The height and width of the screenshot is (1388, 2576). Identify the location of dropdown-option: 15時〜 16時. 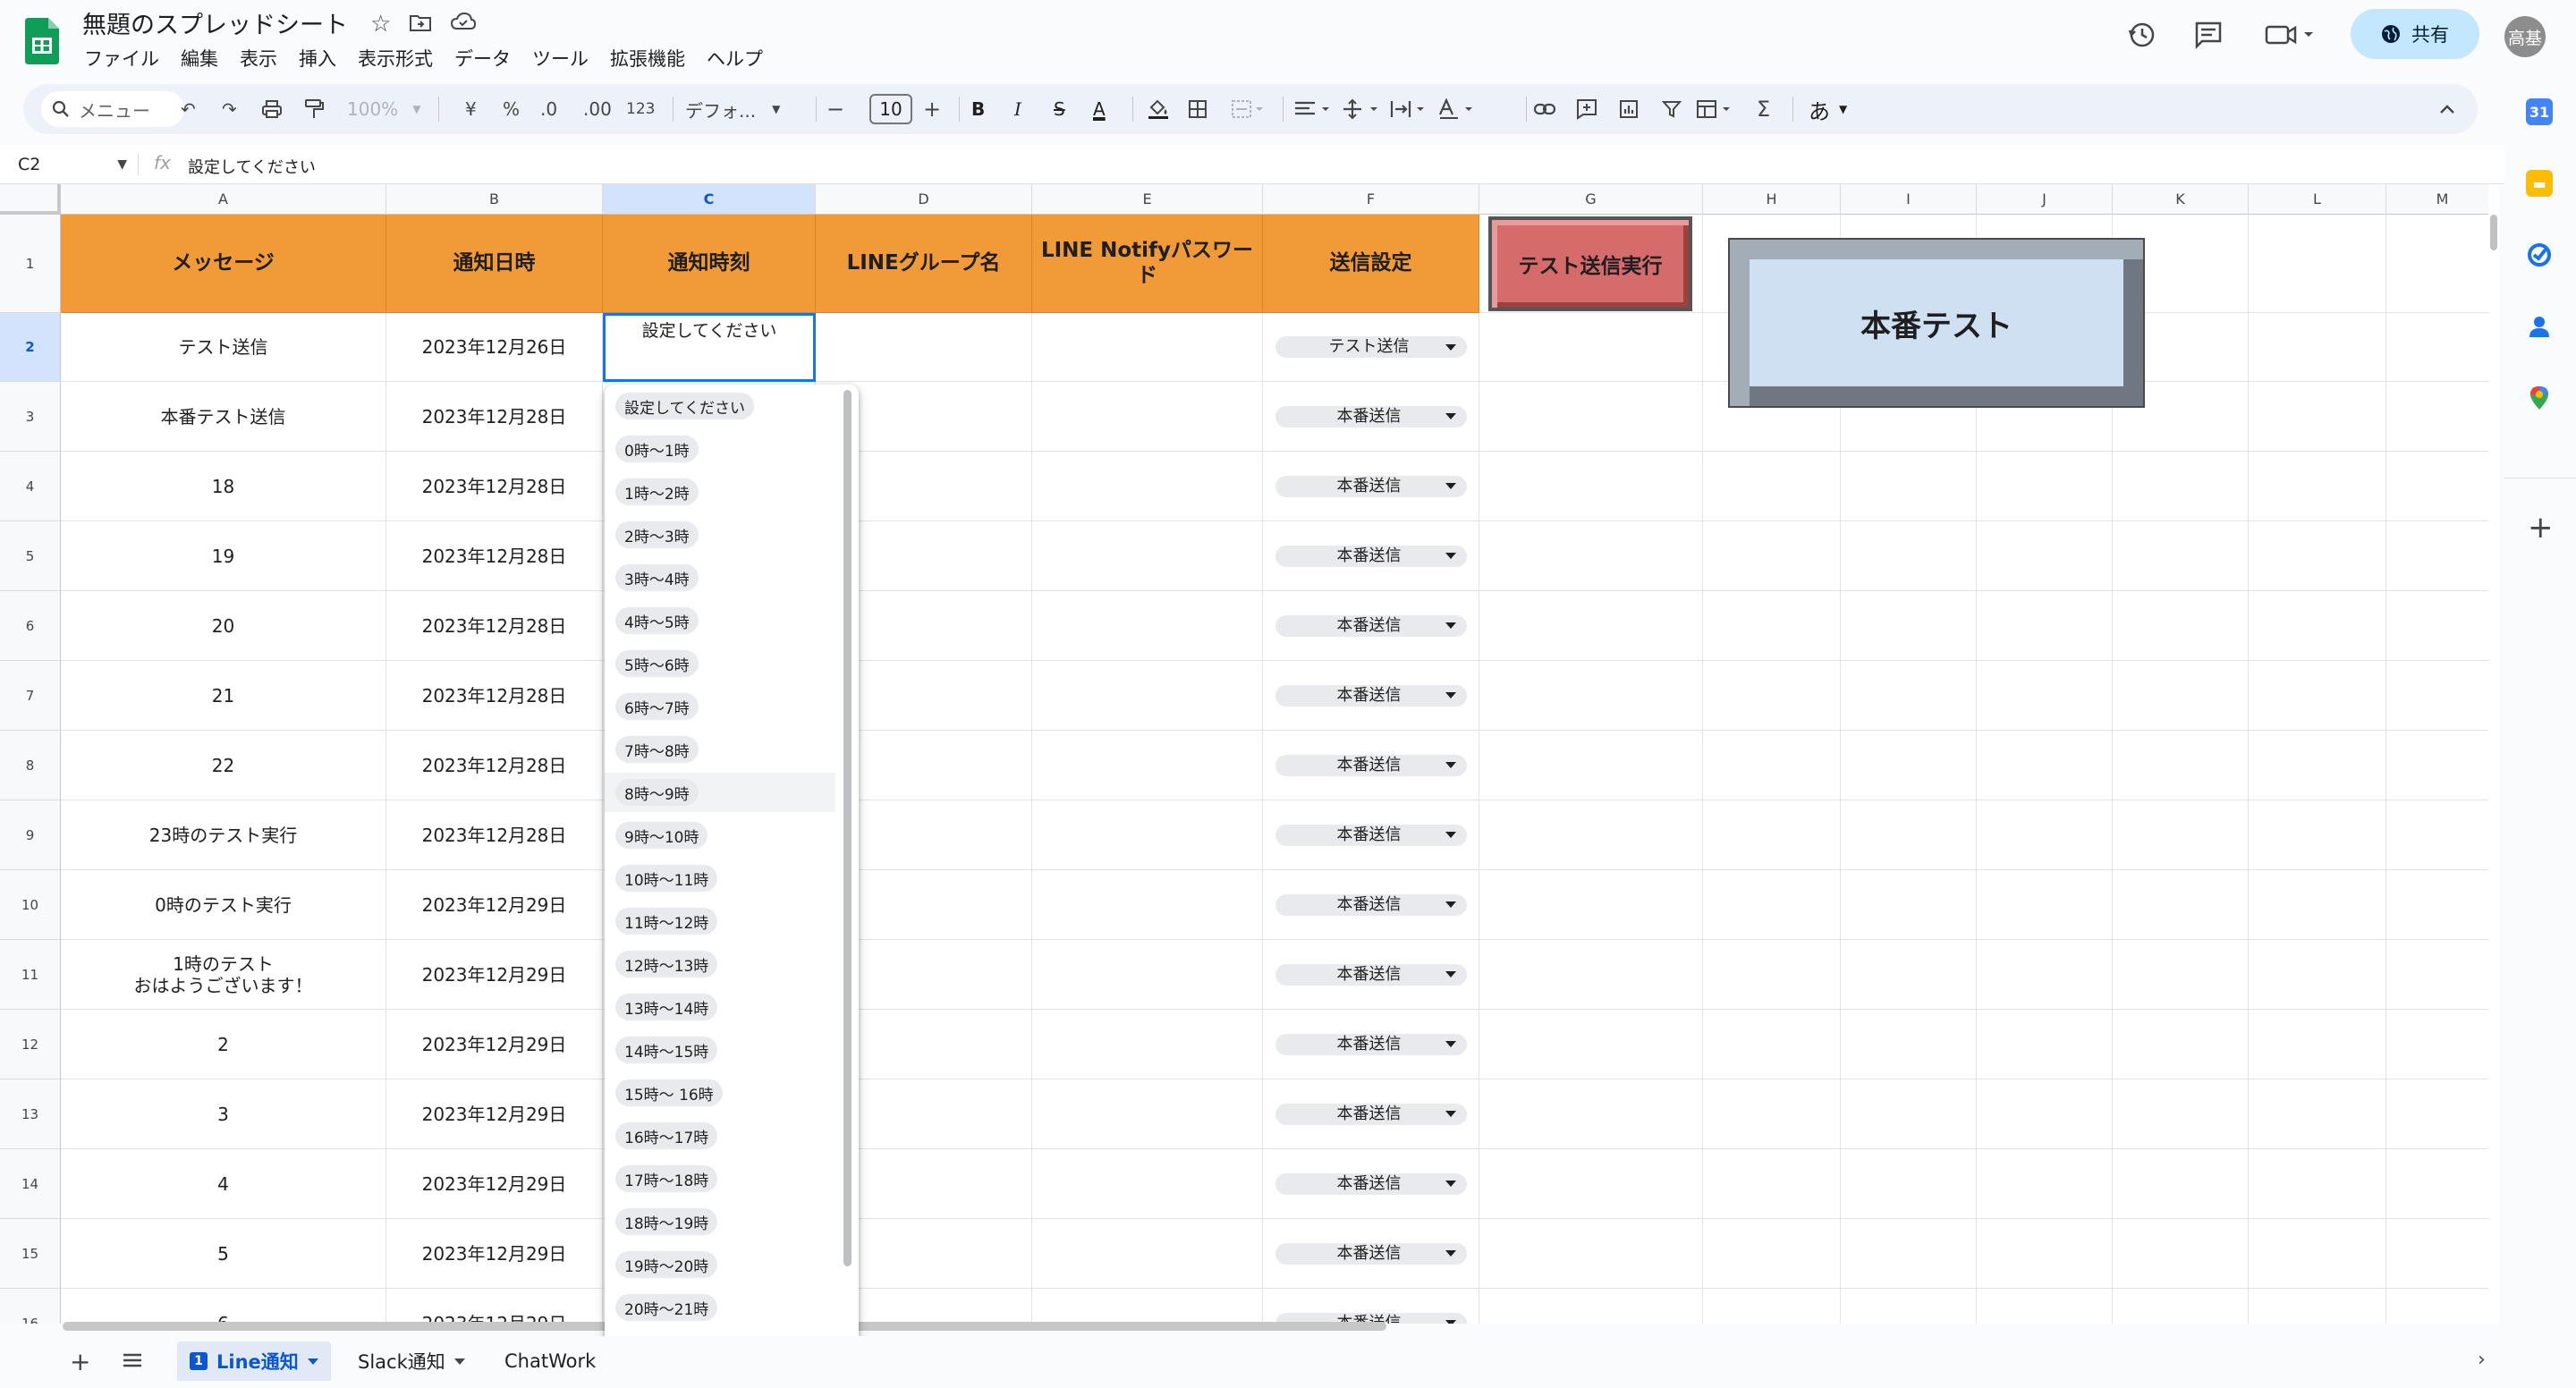
(720, 1093).